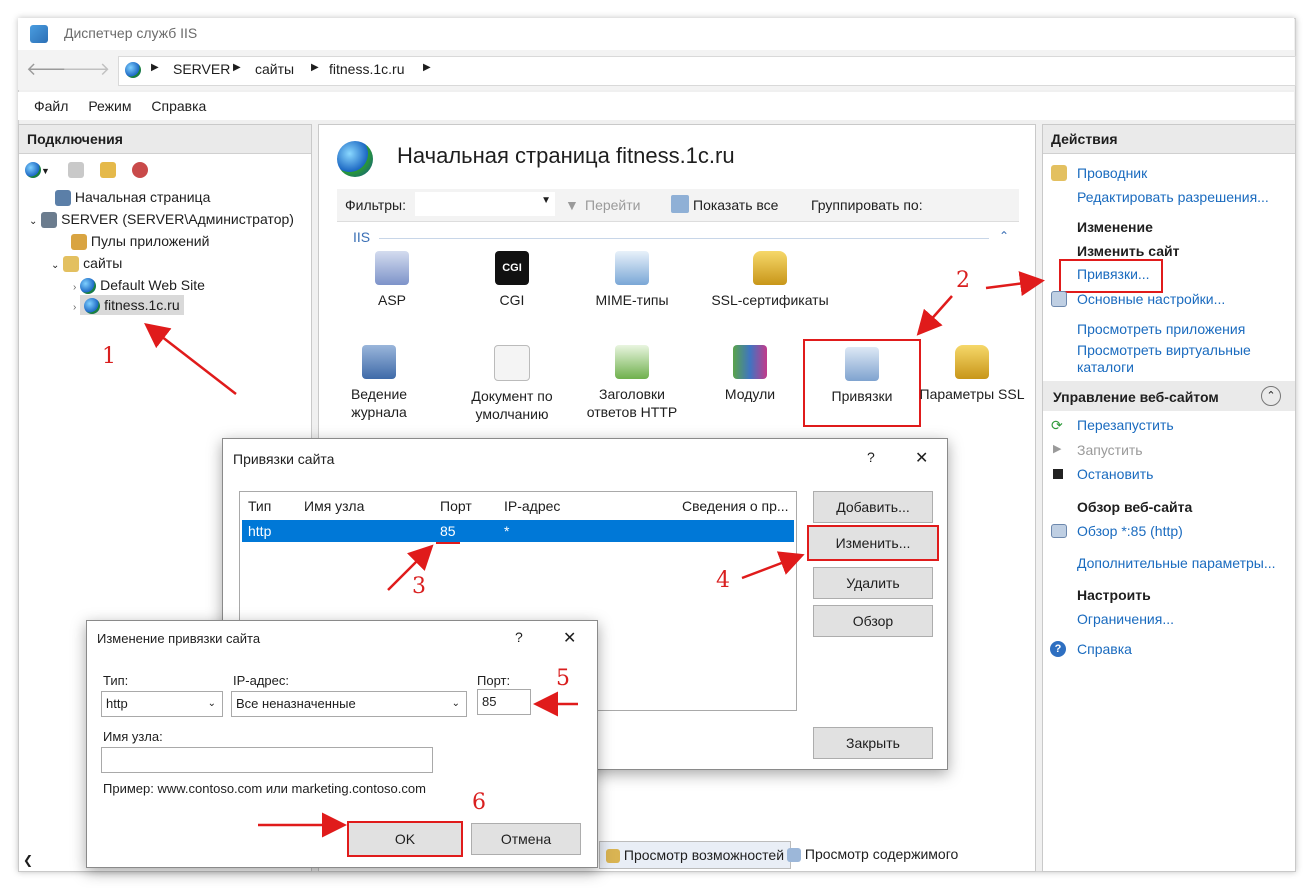 This screenshot has width=1312, height=888. What do you see at coordinates (410, 567) in the screenshot?
I see `arrow-to-port` at bounding box center [410, 567].